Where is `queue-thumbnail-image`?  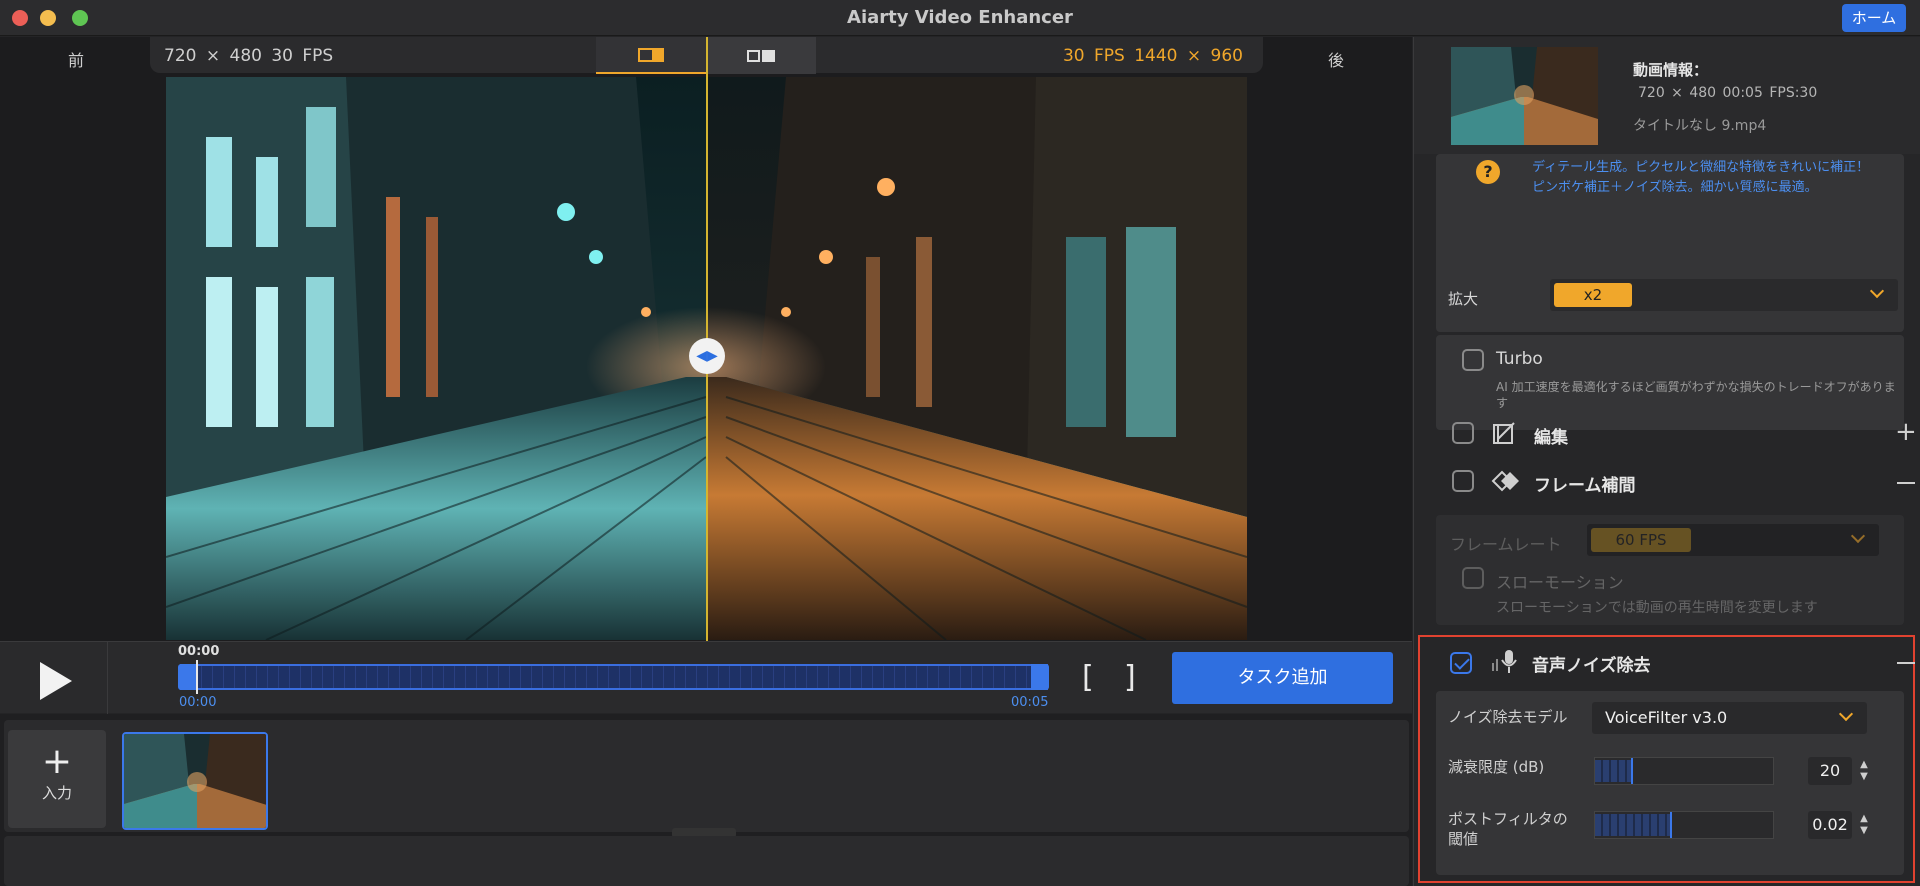 queue-thumbnail-image is located at coordinates (195, 781).